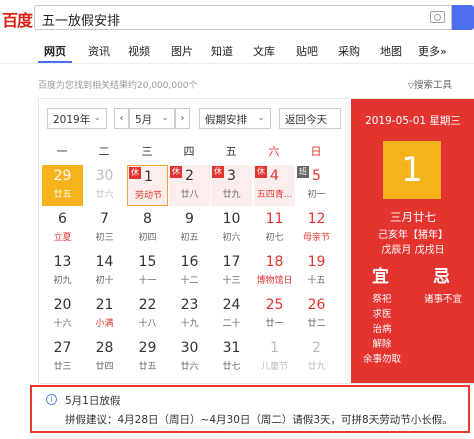  I want to click on calendar-day: 13 初九, so click(62, 271).